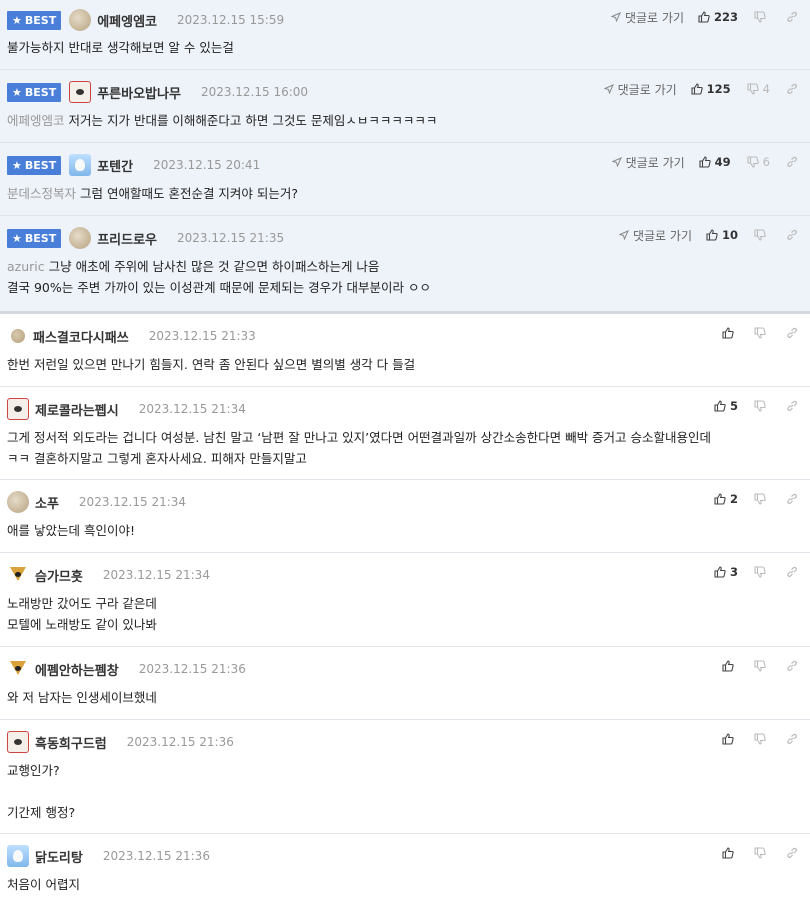 The width and height of the screenshot is (810, 914). Describe the element at coordinates (726, 572) in the screenshot. I see `upvote-button: 3` at that location.